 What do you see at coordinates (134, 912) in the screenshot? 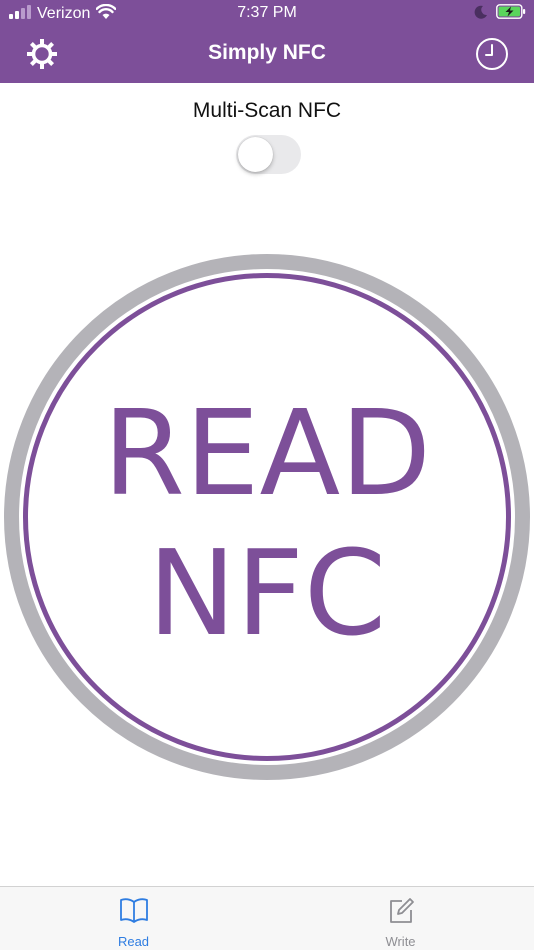
I see `book-icon` at bounding box center [134, 912].